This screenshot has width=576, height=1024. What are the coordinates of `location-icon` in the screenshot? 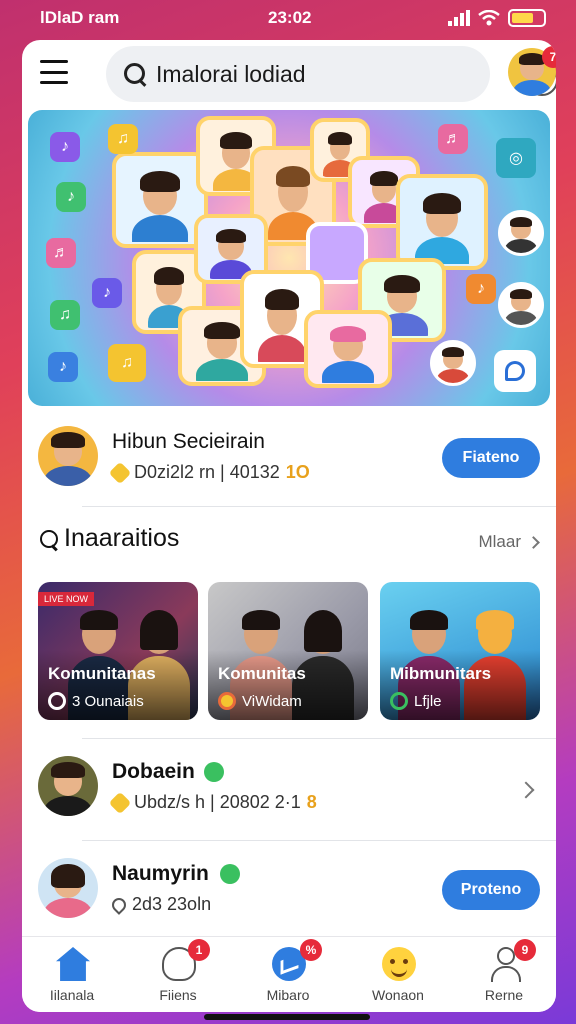 It's located at (119, 904).